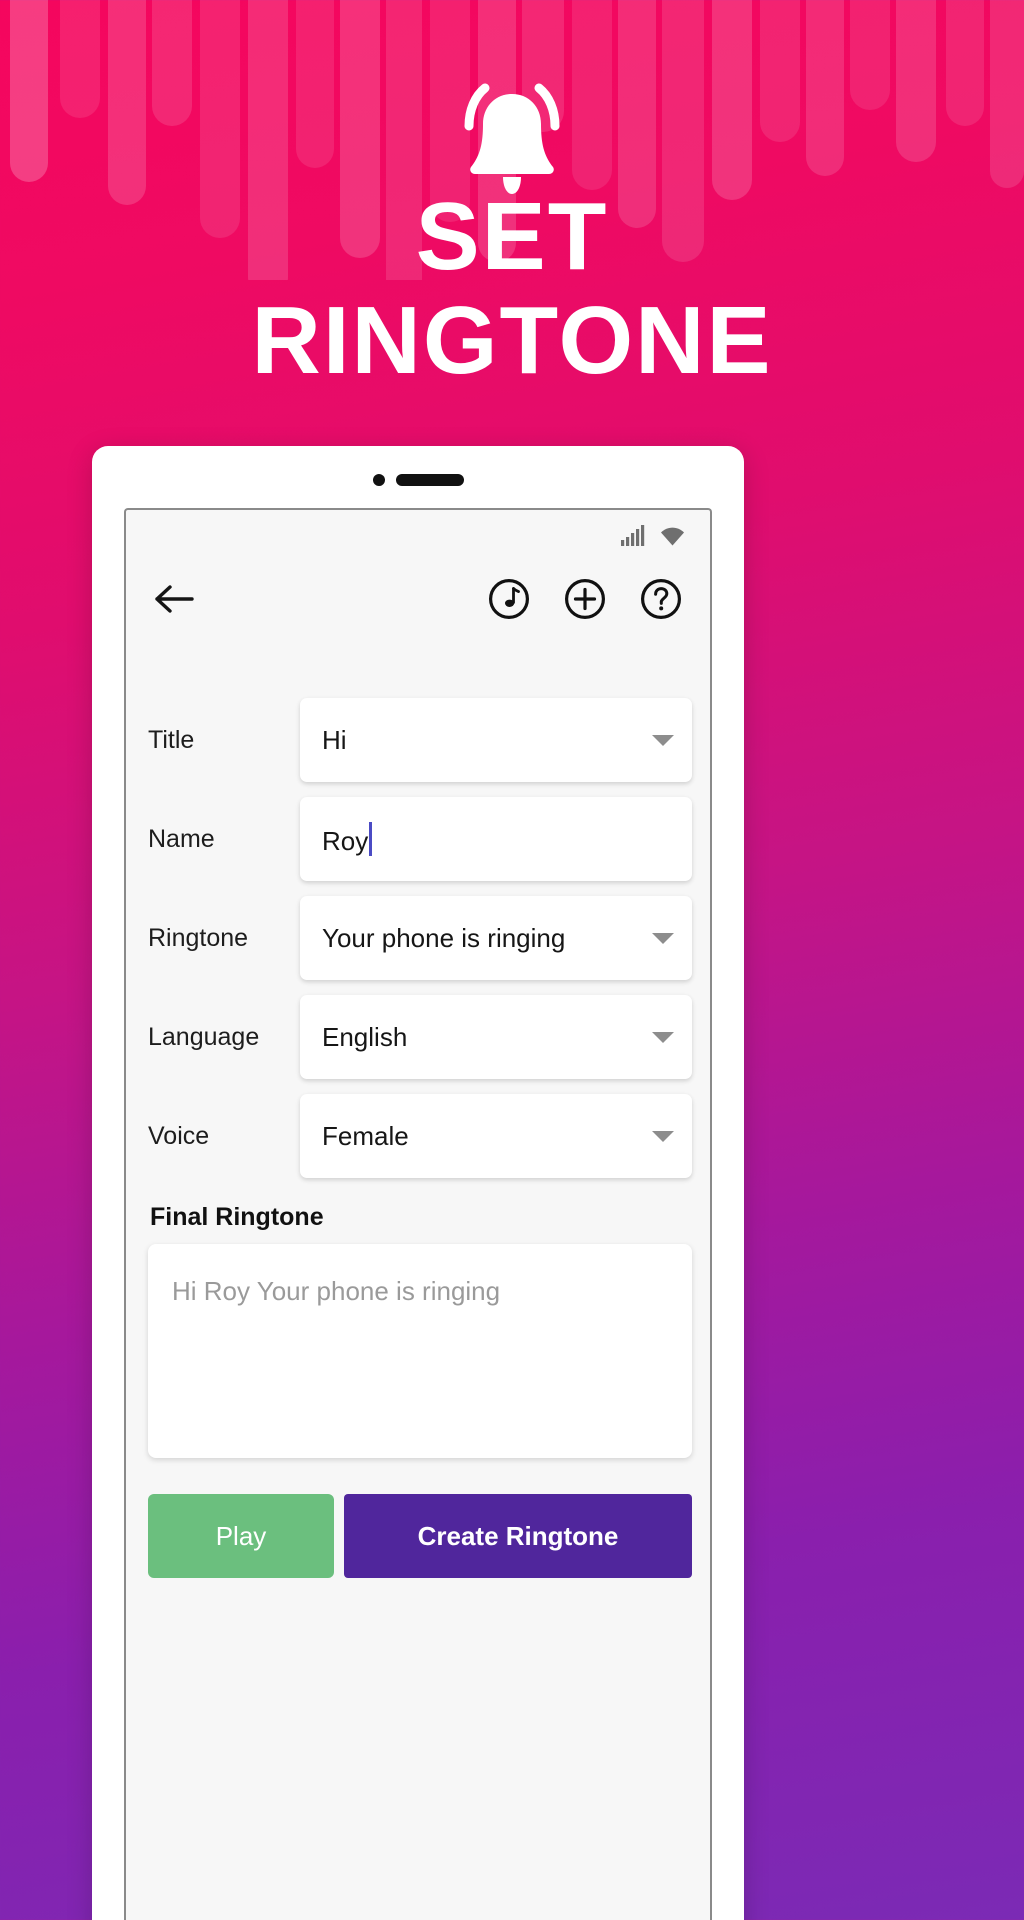 The width and height of the screenshot is (1024, 1920). What do you see at coordinates (496, 1037) in the screenshot?
I see `language-select: English` at bounding box center [496, 1037].